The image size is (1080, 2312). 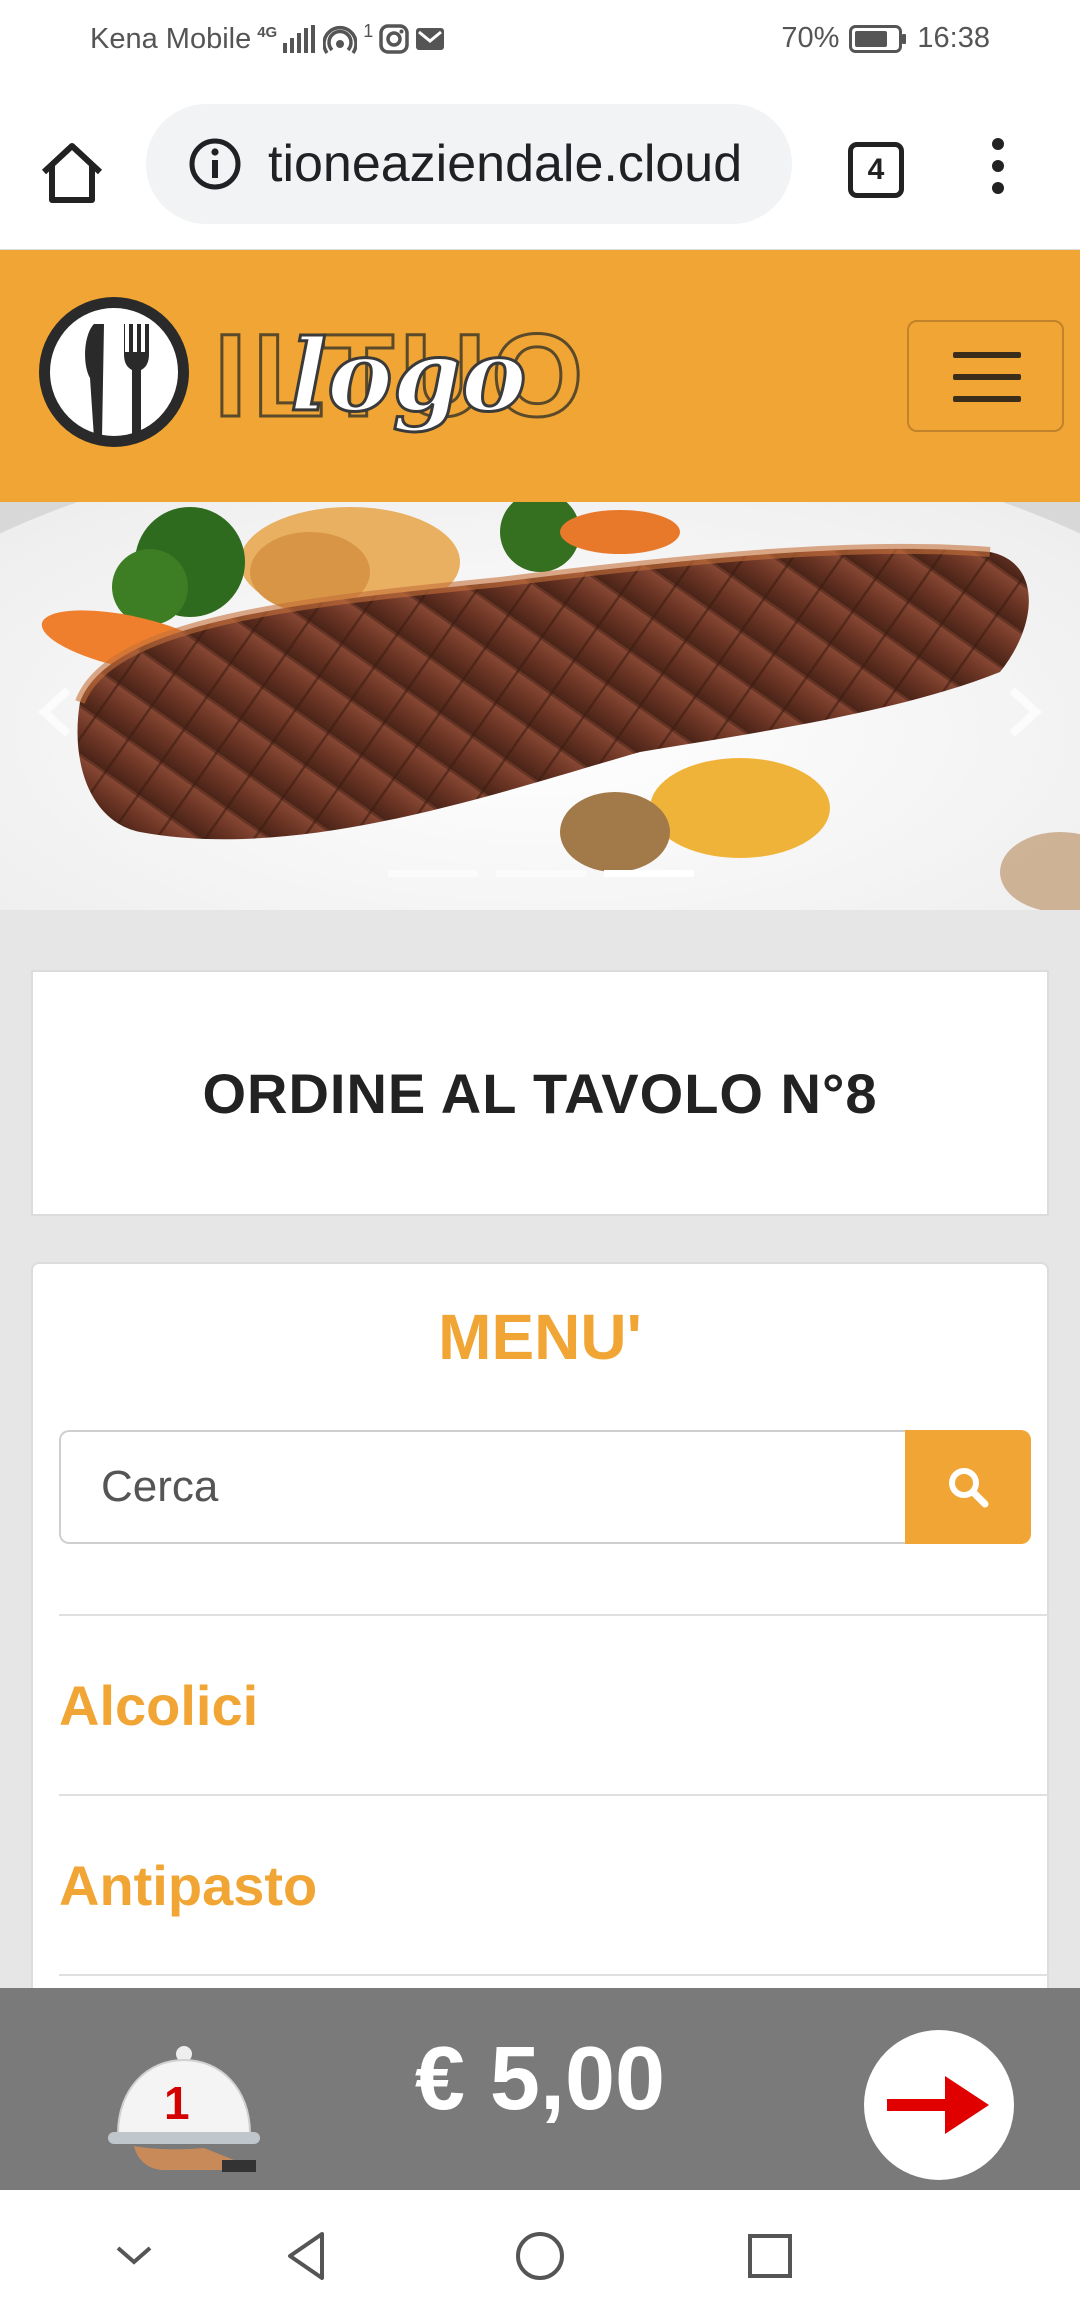 I want to click on arrow-right-icon, so click(x=938, y=2105).